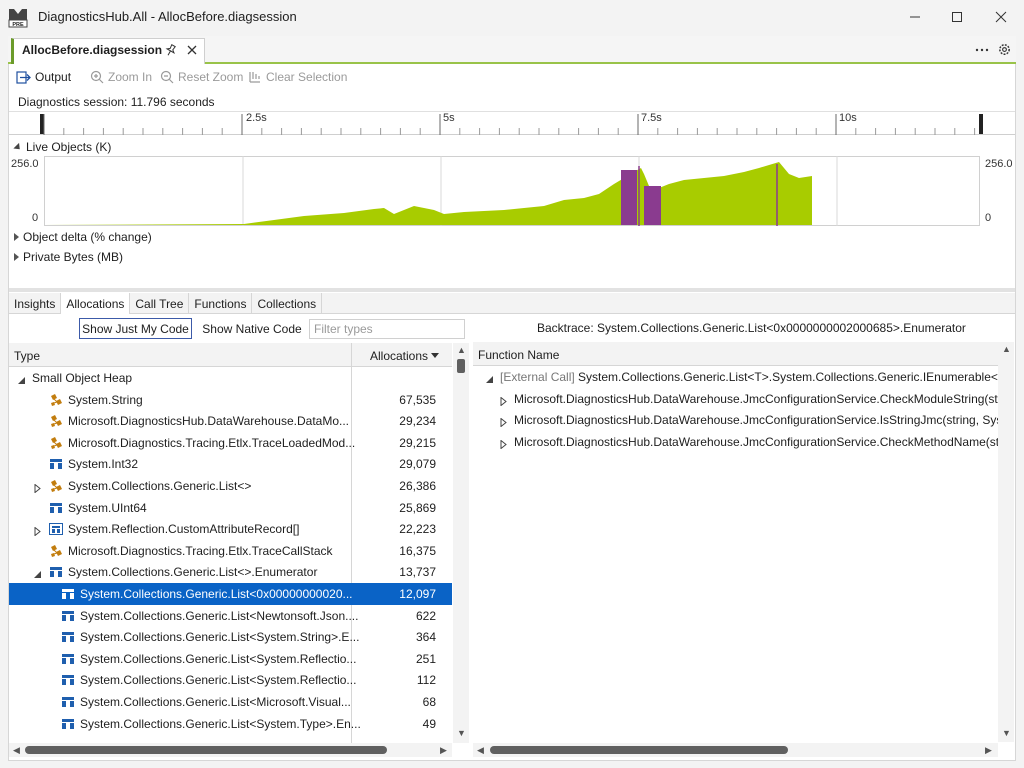  What do you see at coordinates (43, 77) in the screenshot?
I see `output-button: Output` at bounding box center [43, 77].